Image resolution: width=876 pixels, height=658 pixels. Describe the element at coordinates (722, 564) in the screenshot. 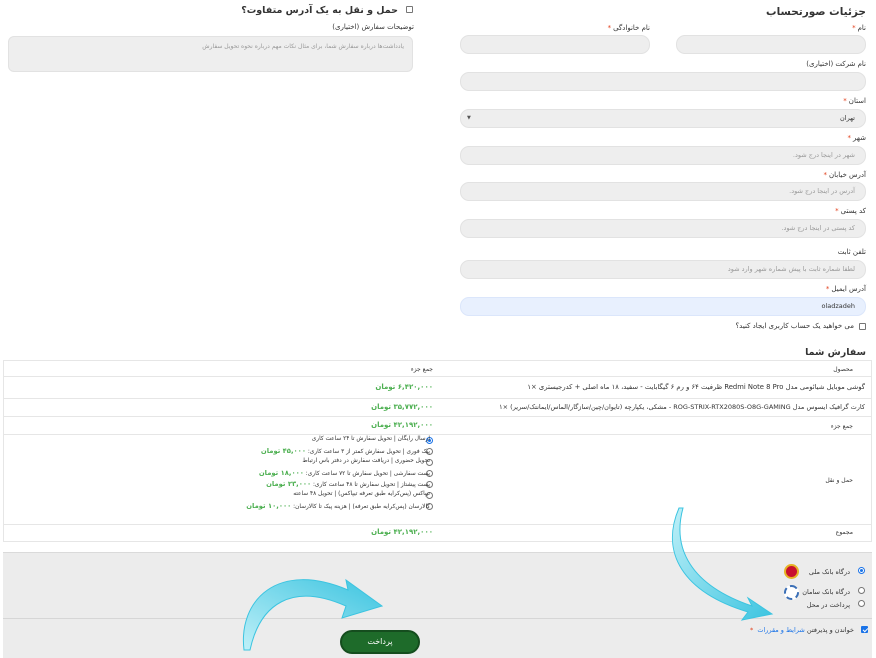

I see `arrow-to-terms` at that location.